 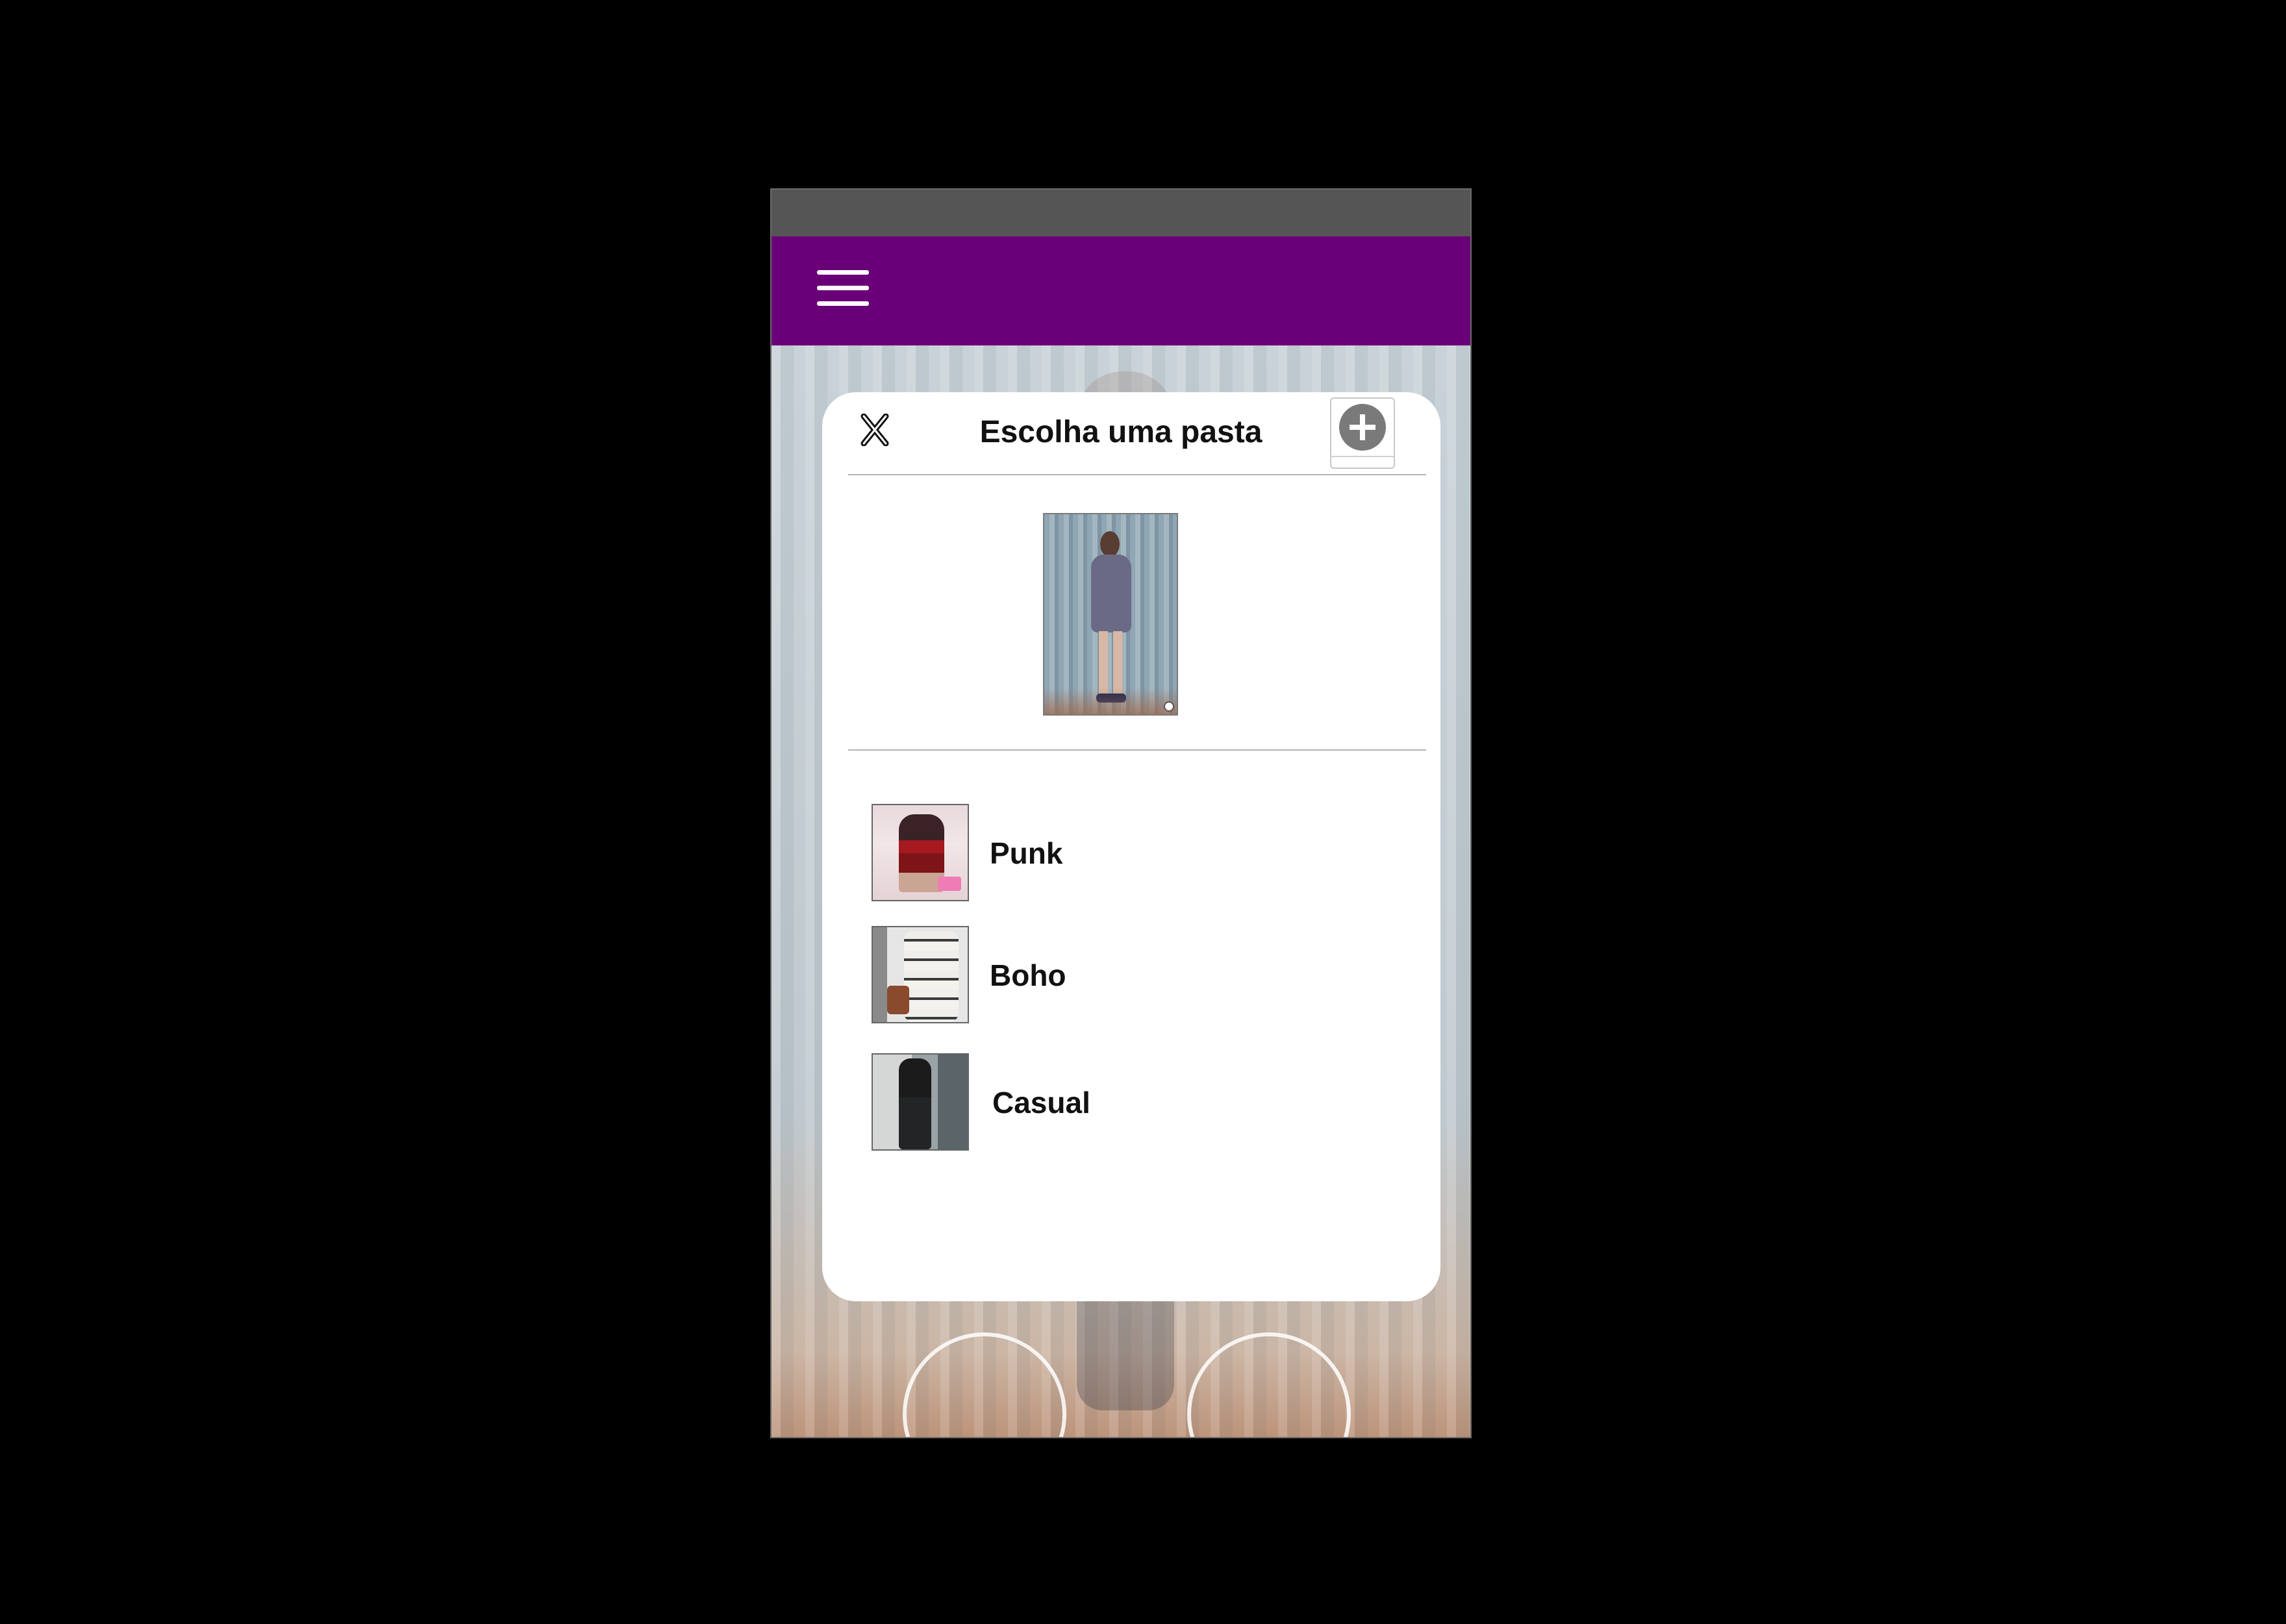 I want to click on background-right-action-circle, so click(x=1269, y=1384).